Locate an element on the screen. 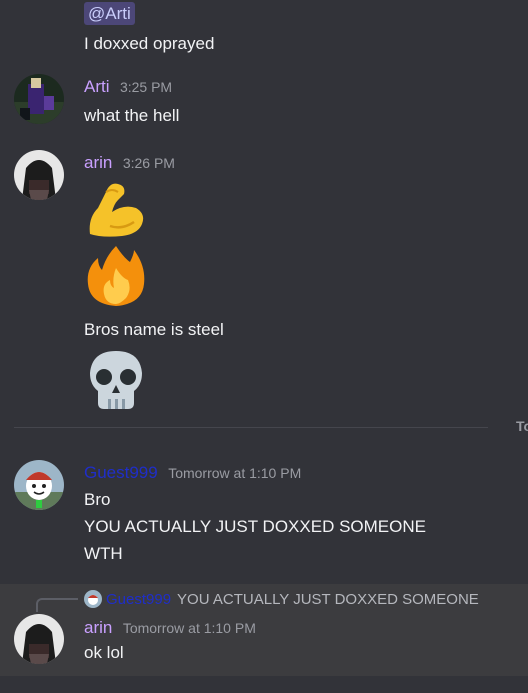 Image resolution: width=528 pixels, height=693 pixels. fire-emoji is located at coordinates (116, 276).